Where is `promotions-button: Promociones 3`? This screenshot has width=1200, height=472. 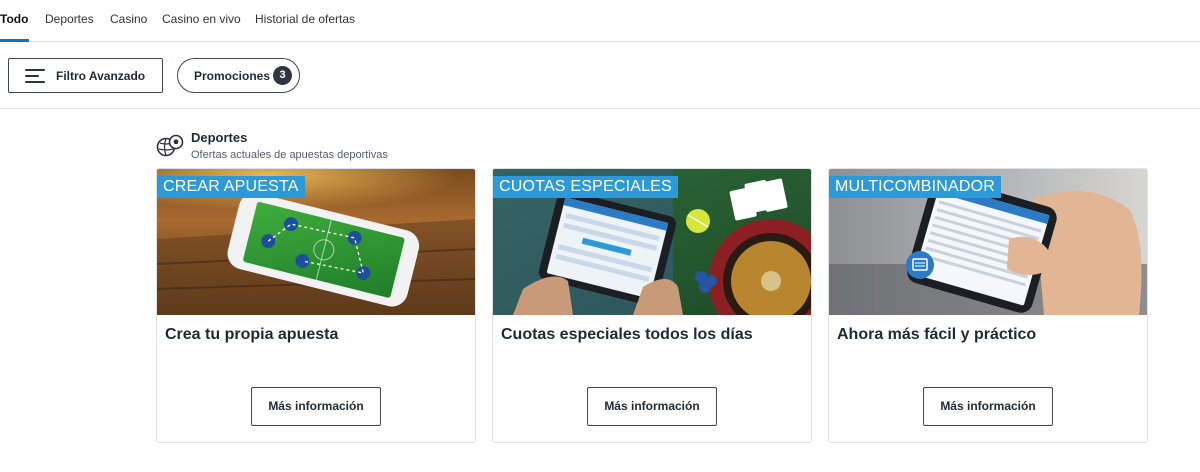
promotions-button: Promociones 3 is located at coordinates (238, 75).